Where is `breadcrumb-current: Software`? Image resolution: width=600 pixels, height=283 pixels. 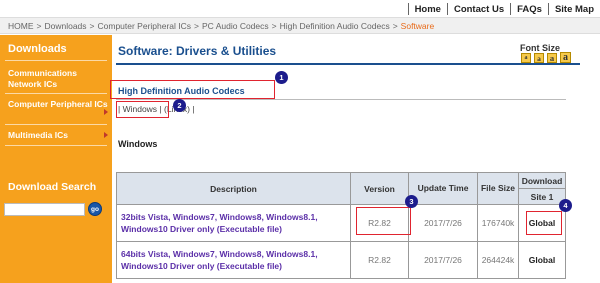
breadcrumb-current: Software is located at coordinates (417, 25).